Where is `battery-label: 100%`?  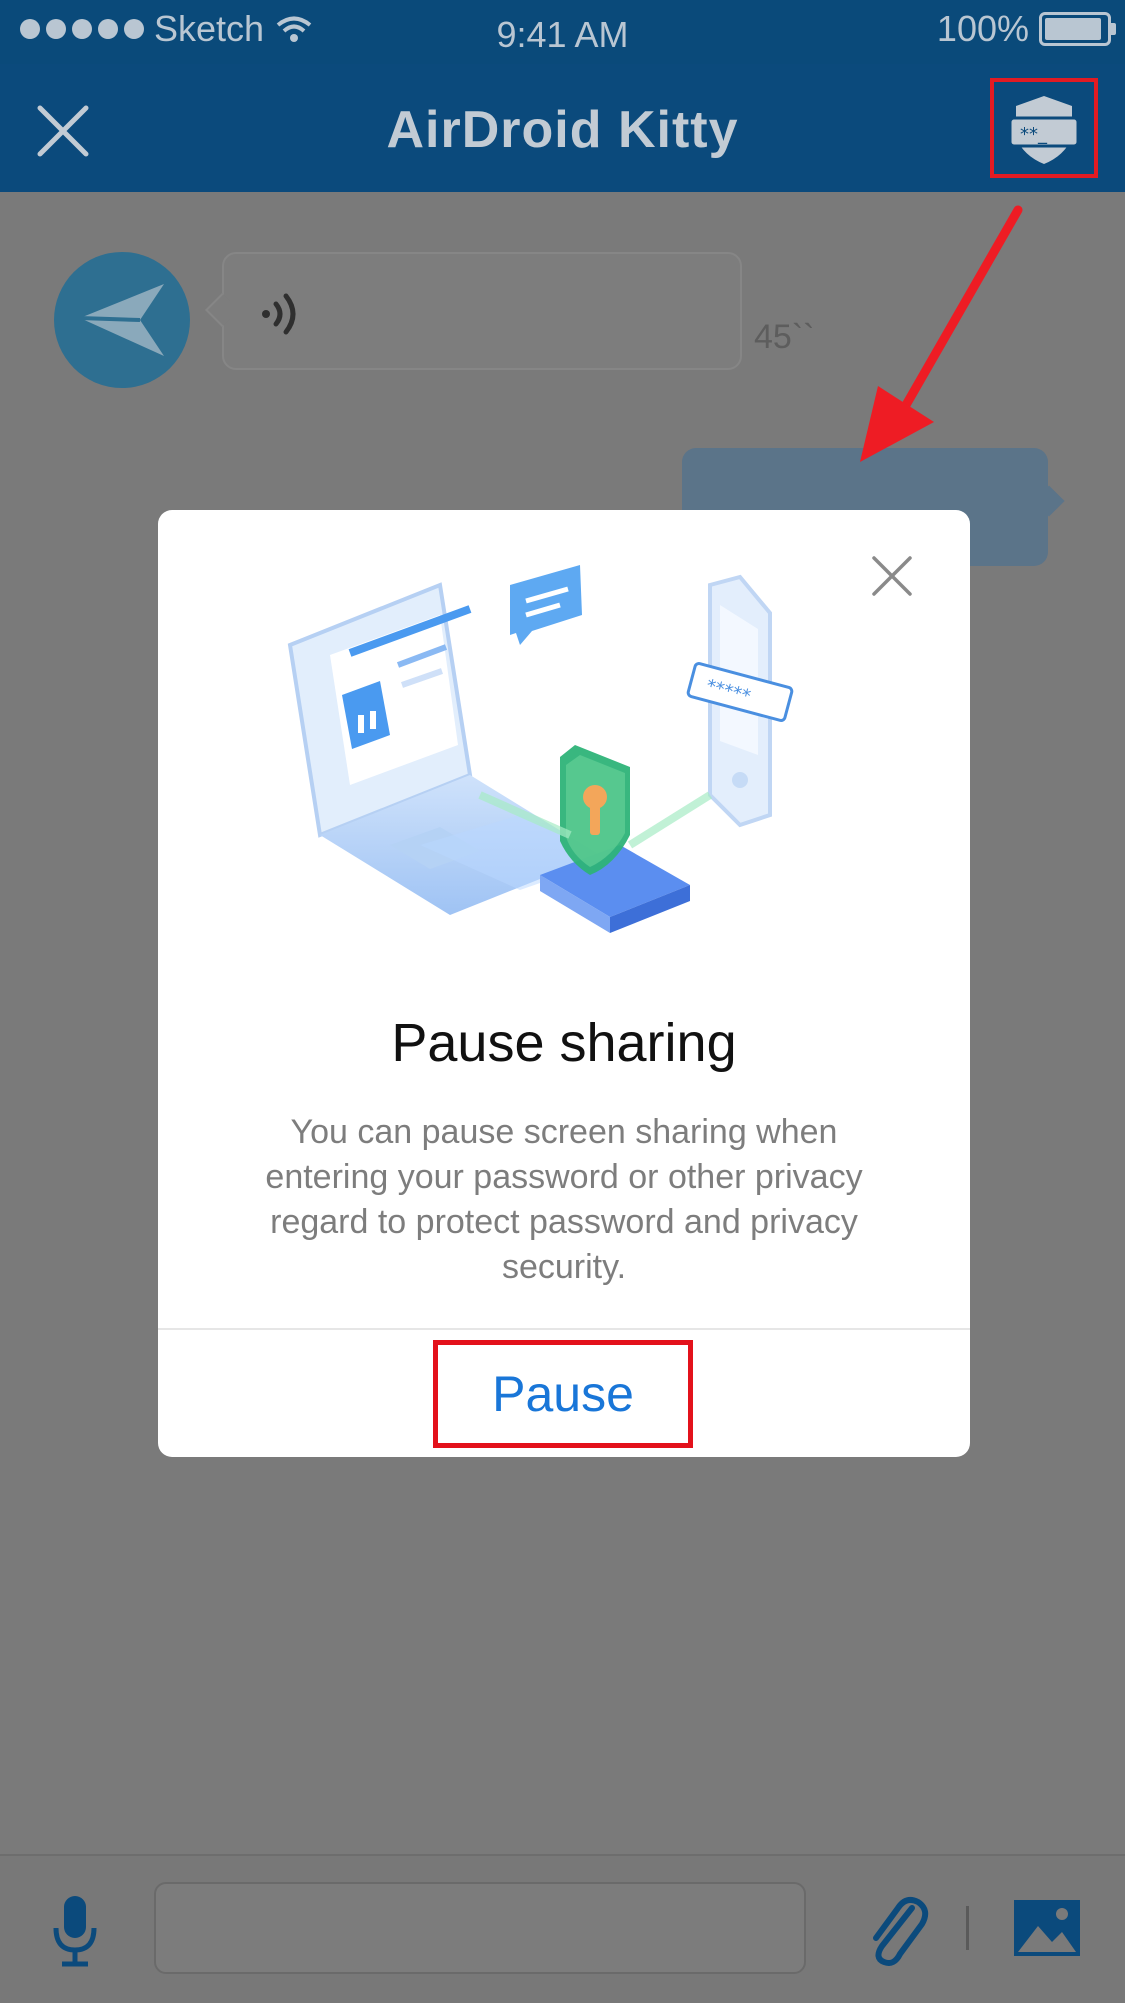
battery-label: 100% is located at coordinates (982, 28).